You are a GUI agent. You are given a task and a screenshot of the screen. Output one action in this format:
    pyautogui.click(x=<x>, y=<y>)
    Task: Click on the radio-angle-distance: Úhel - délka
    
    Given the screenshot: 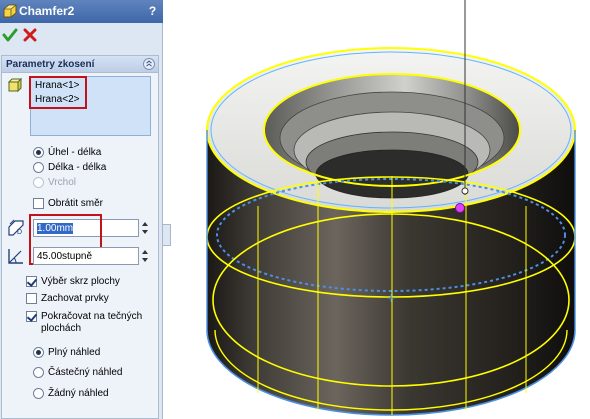 What is the action you would take?
    pyautogui.click(x=67, y=152)
    